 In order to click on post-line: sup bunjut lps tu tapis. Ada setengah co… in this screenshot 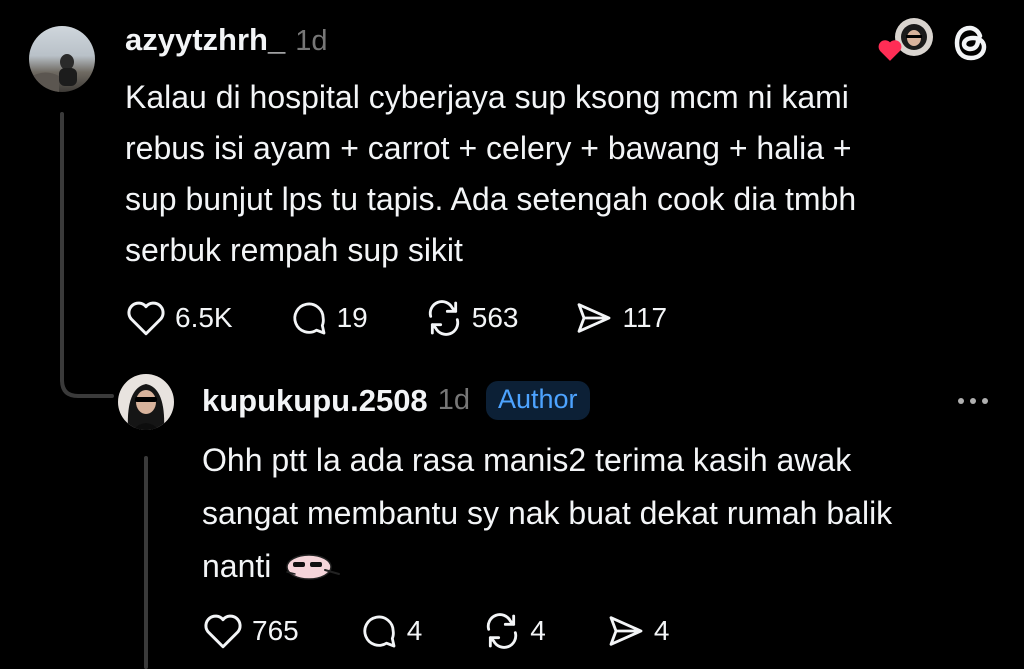, I will do `click(491, 199)`.